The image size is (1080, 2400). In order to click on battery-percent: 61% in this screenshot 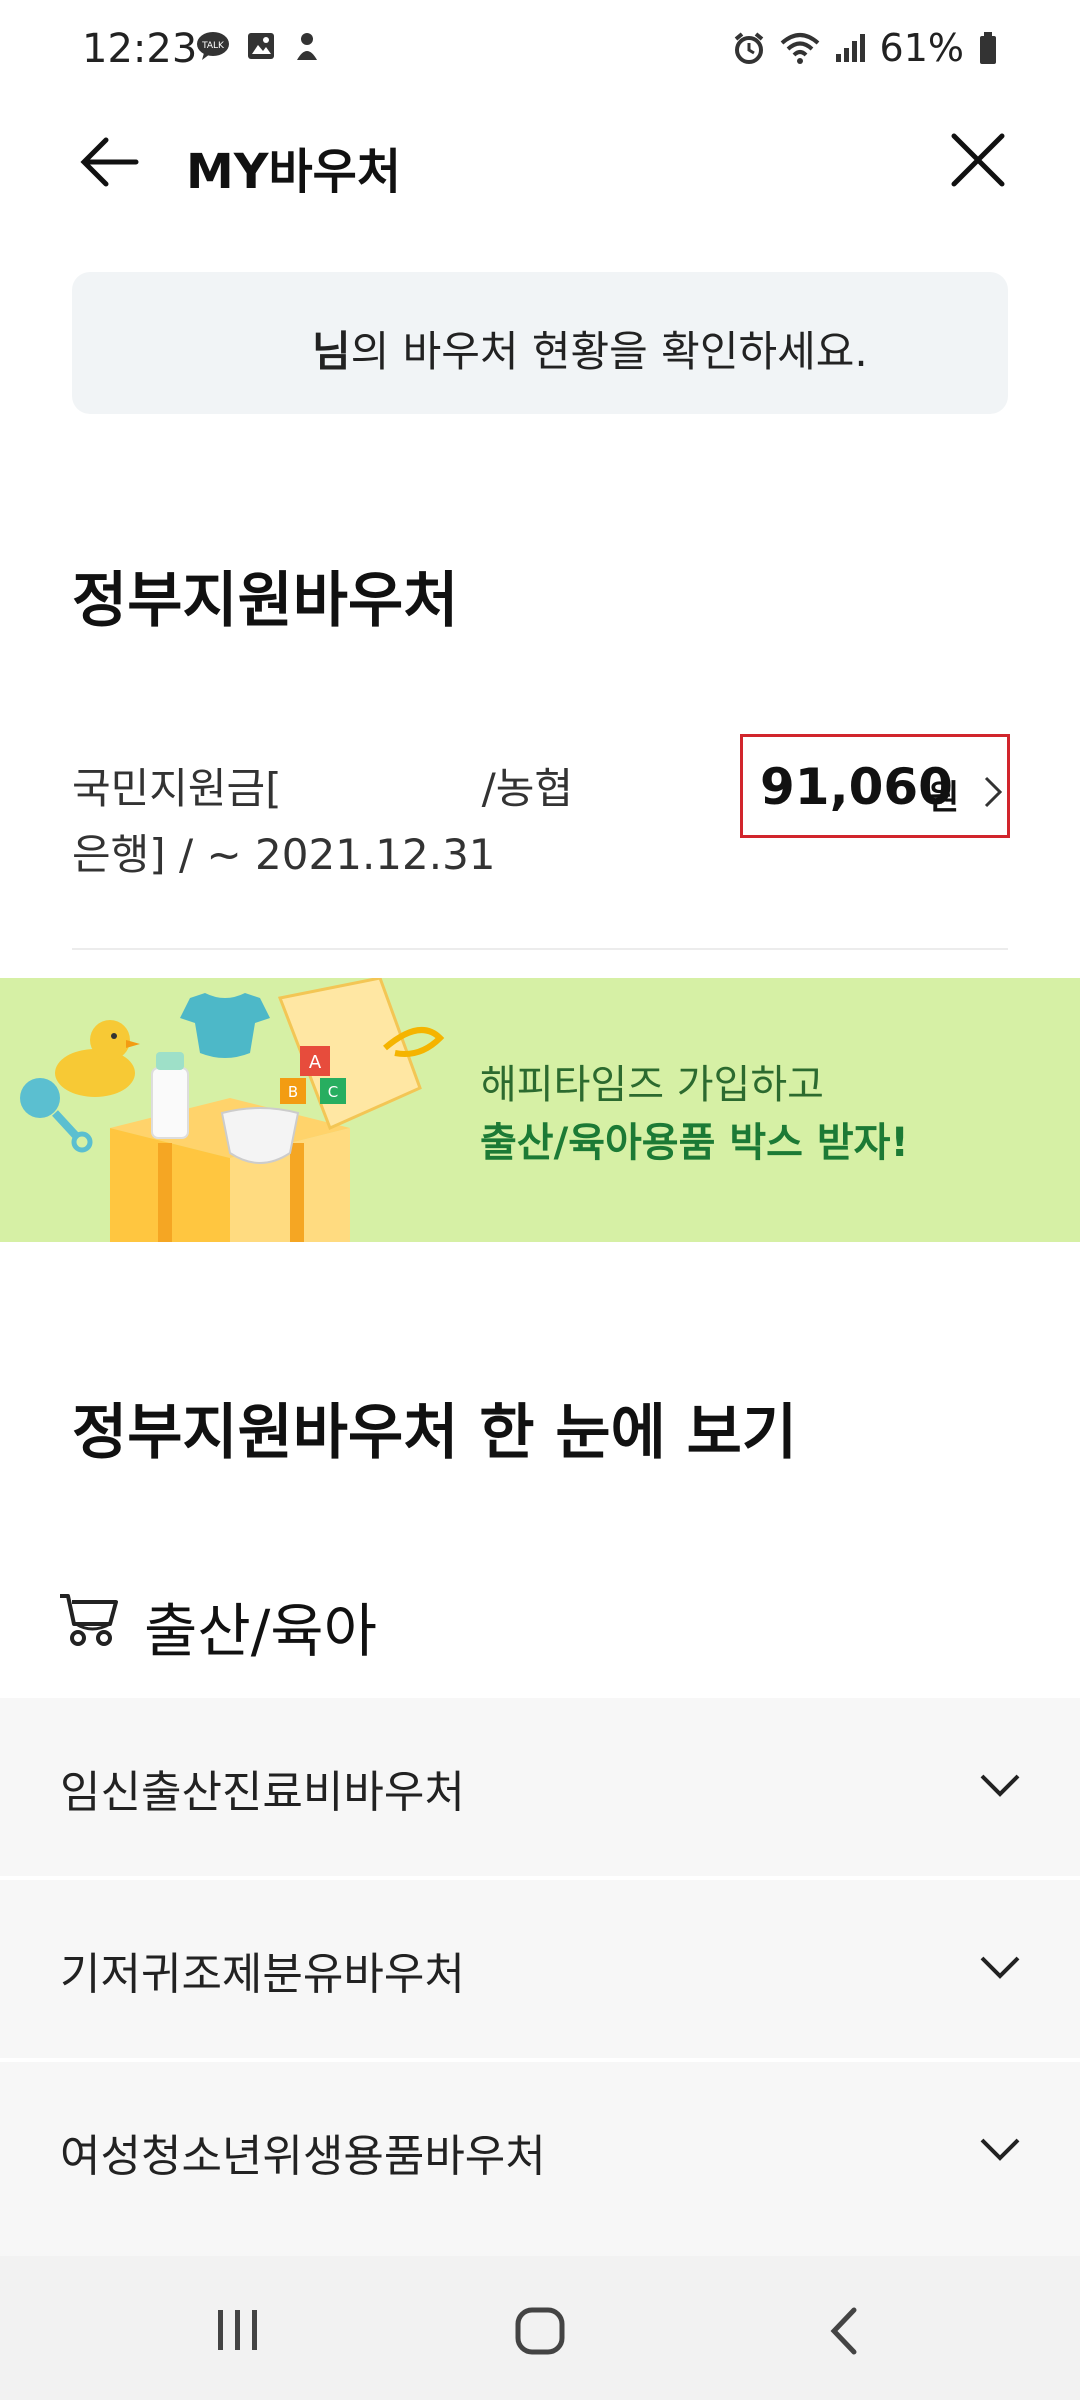, I will do `click(921, 48)`.